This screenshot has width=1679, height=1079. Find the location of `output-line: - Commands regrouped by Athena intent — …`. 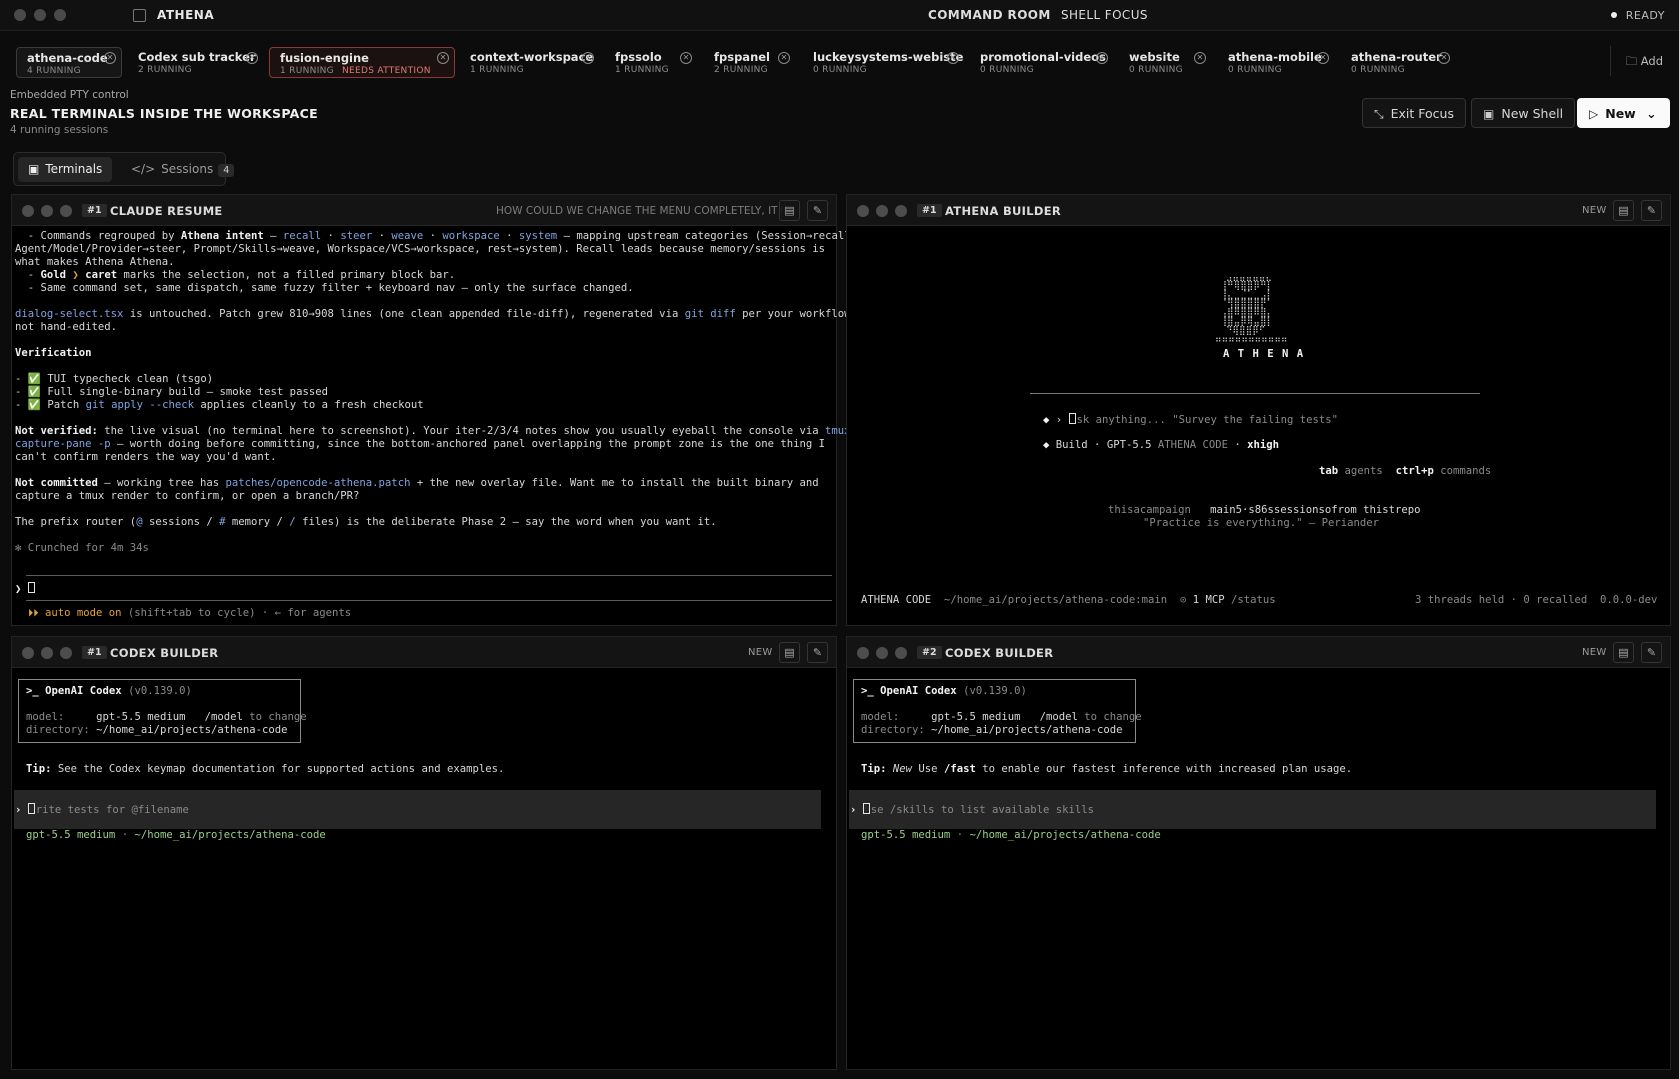

output-line: - Commands regrouped by Athena intent — … is located at coordinates (436, 236).